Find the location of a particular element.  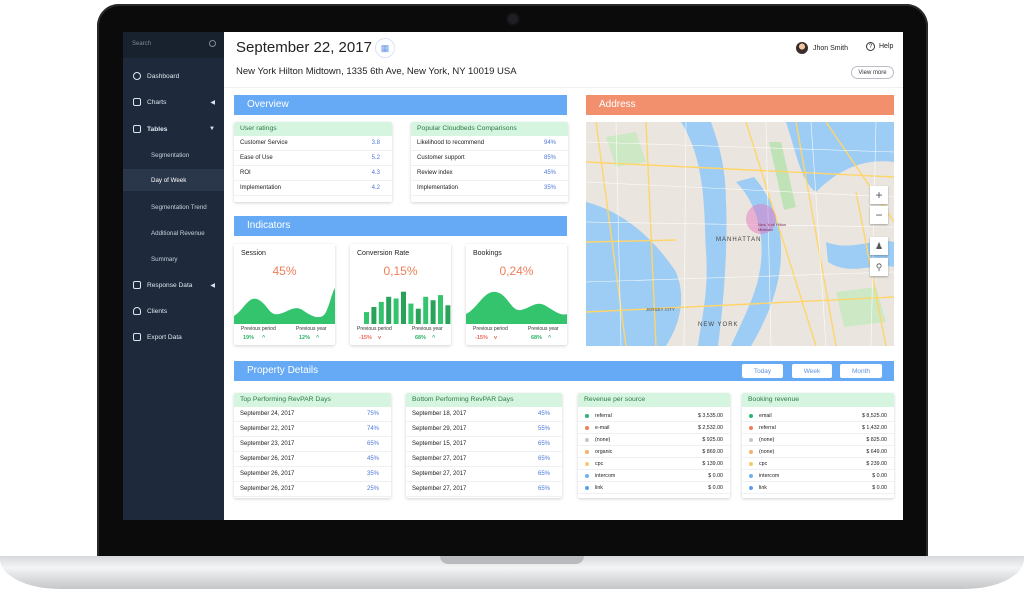

prev-period-label: Previous period is located at coordinates (374, 329).